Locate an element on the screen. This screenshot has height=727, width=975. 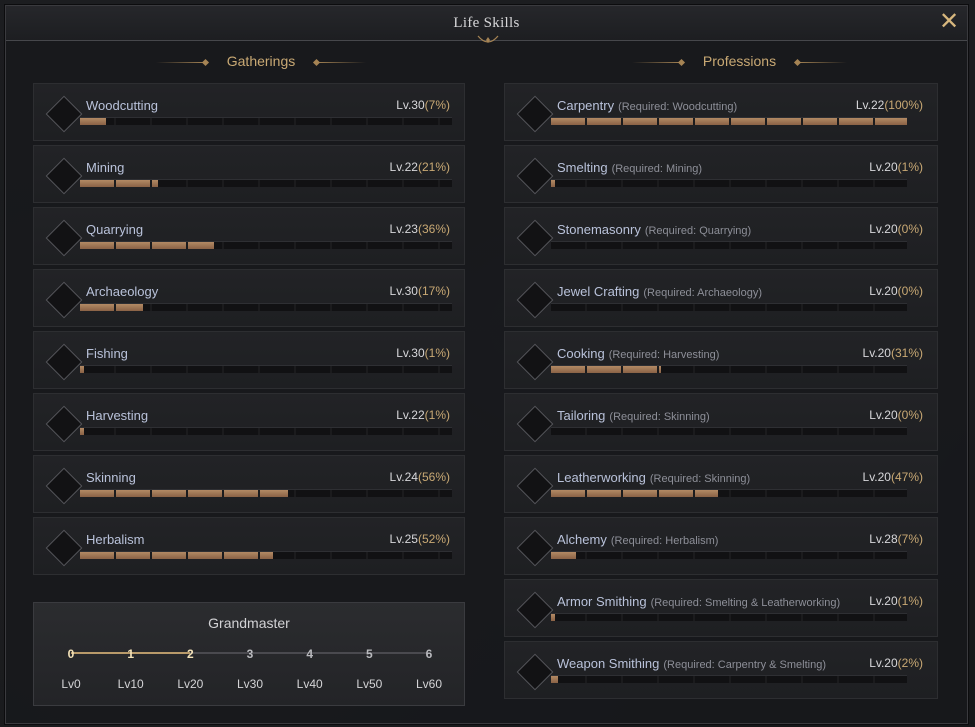
badge-number: 6 is located at coordinates (429, 654).